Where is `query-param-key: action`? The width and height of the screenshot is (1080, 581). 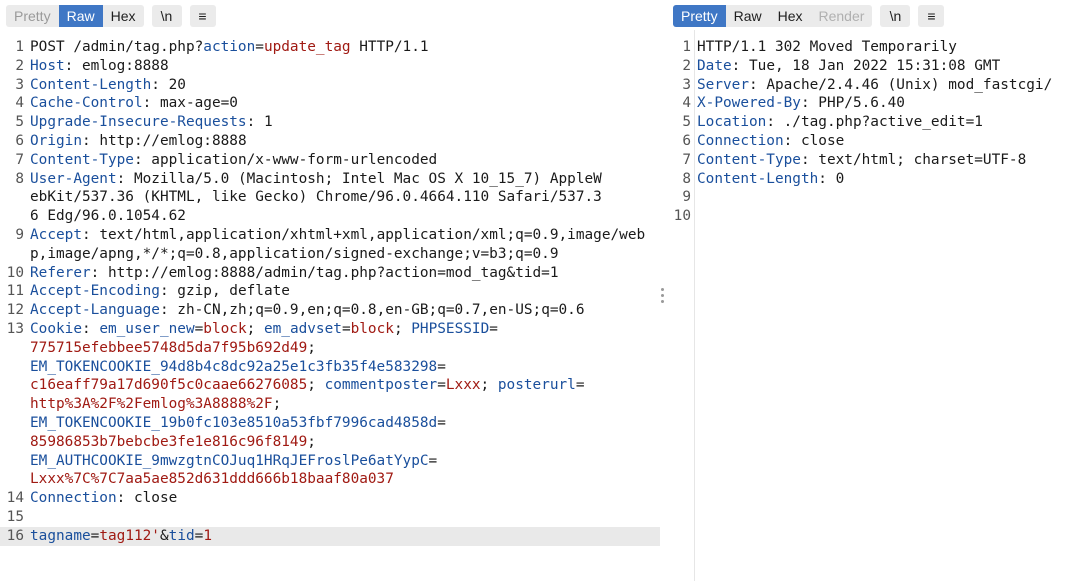 query-param-key: action is located at coordinates (229, 47).